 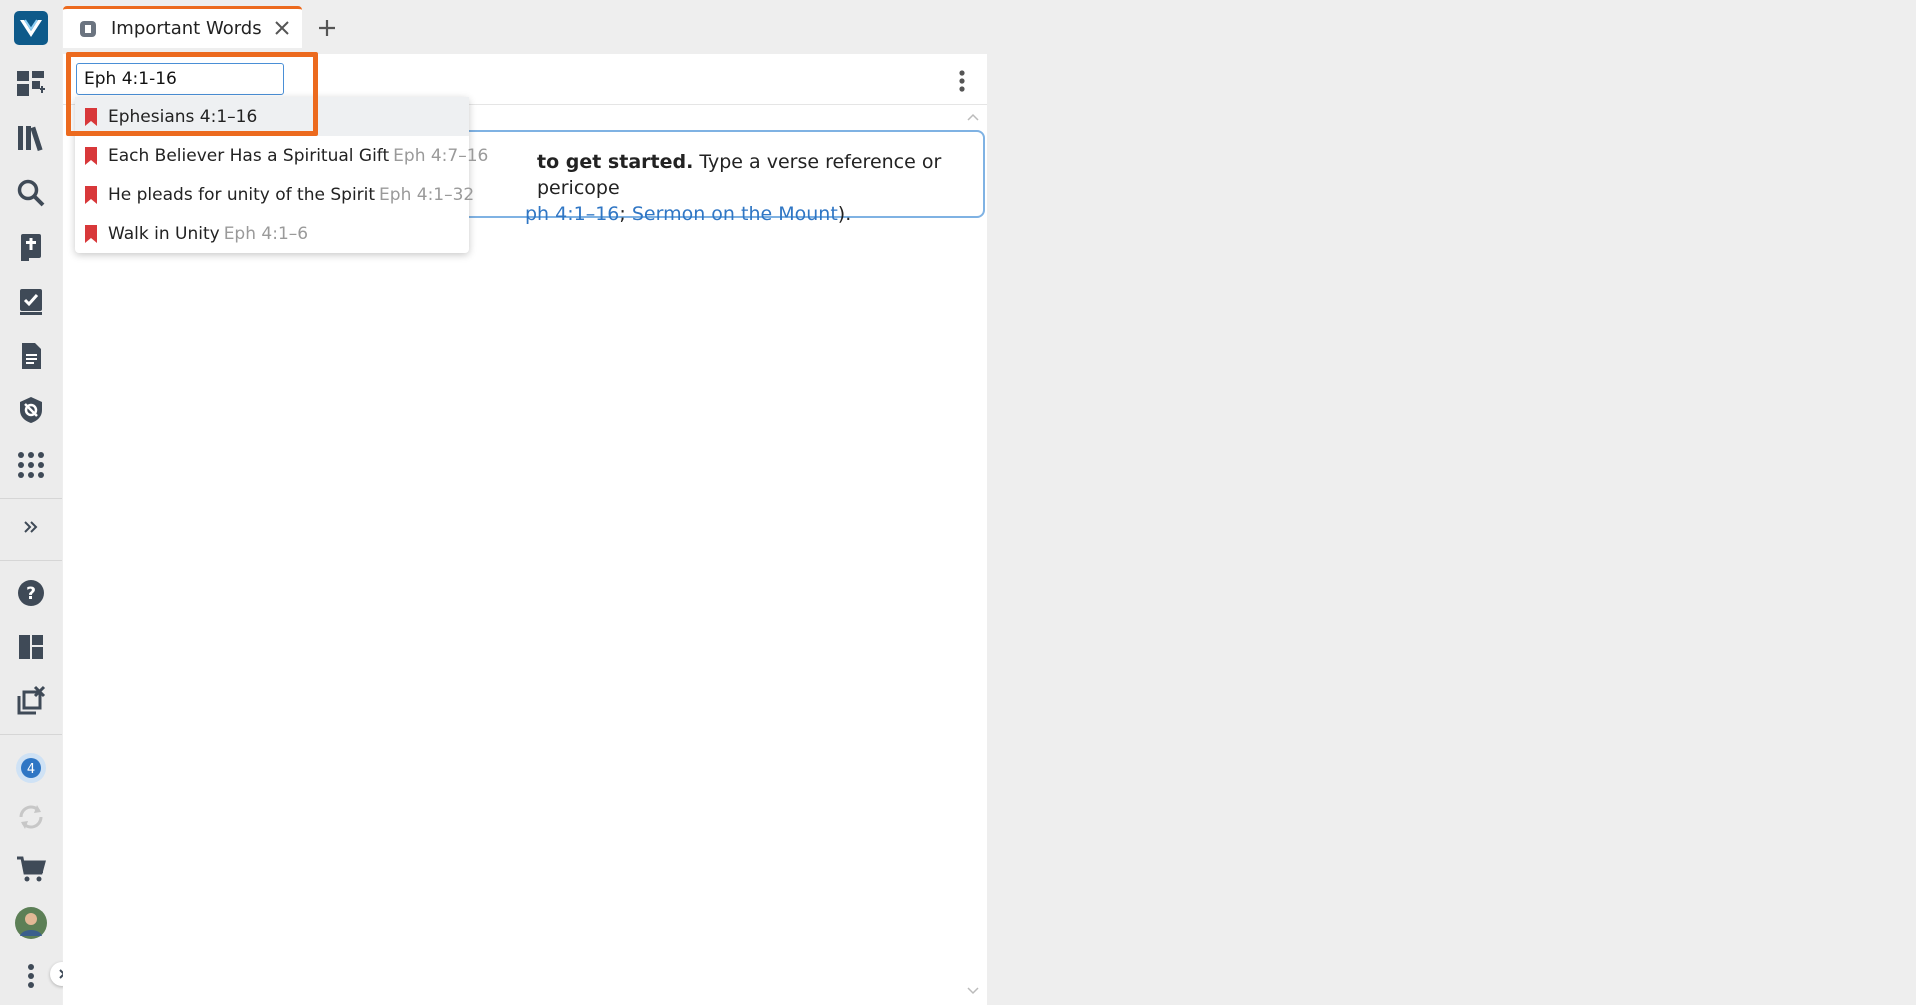 What do you see at coordinates (735, 214) in the screenshot?
I see `example-link-sermon: Sermon on the Mount` at bounding box center [735, 214].